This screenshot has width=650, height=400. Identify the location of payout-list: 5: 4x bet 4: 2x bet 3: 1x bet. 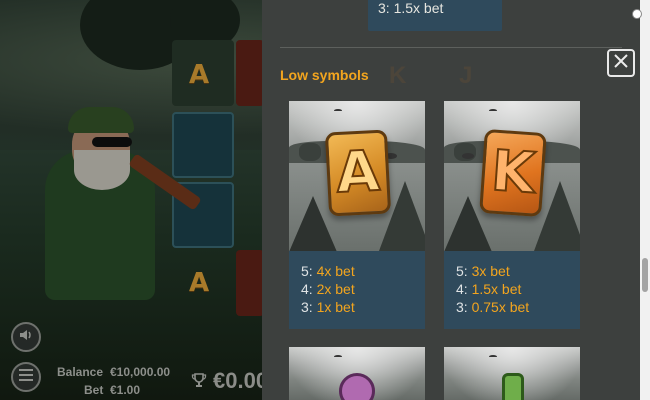
(328, 289).